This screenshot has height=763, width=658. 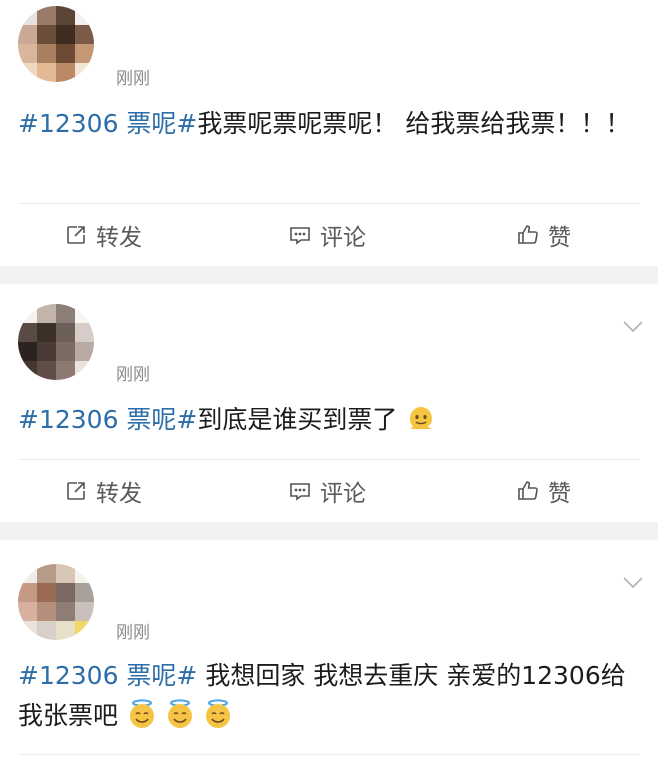 I want to click on post-text: 我票呢票呢票呢！ 给我票给我票！！！, so click(x=414, y=123).